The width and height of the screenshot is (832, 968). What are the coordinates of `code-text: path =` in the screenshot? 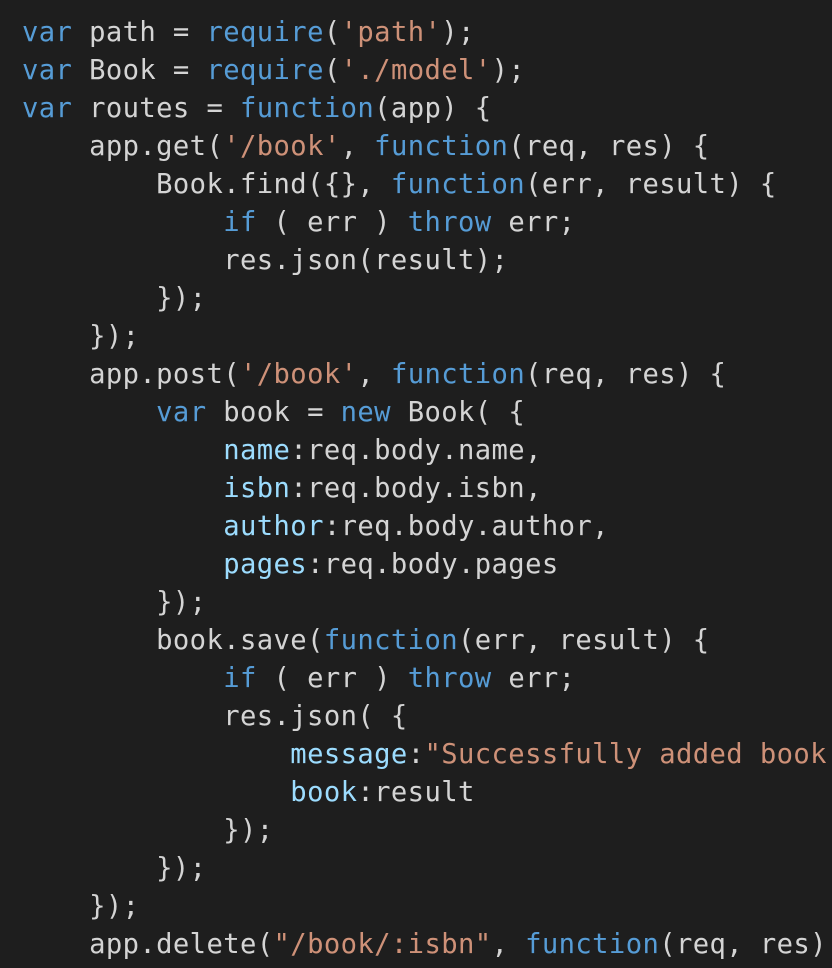 It's located at (139, 32).